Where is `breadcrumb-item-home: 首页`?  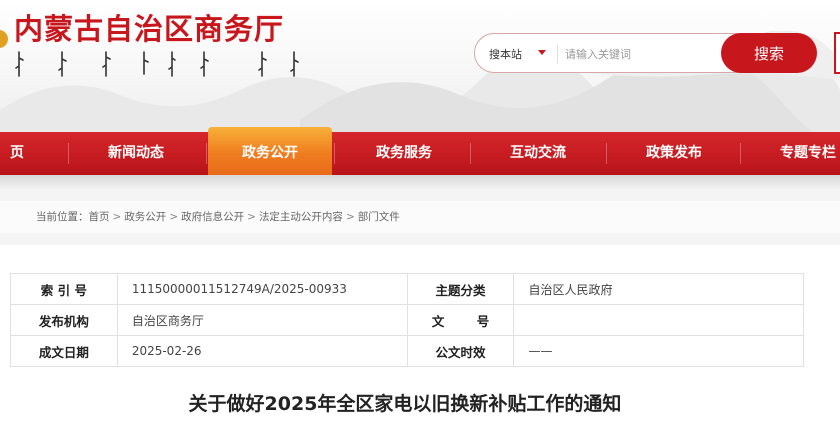
breadcrumb-item-home: 首页 is located at coordinates (99, 217).